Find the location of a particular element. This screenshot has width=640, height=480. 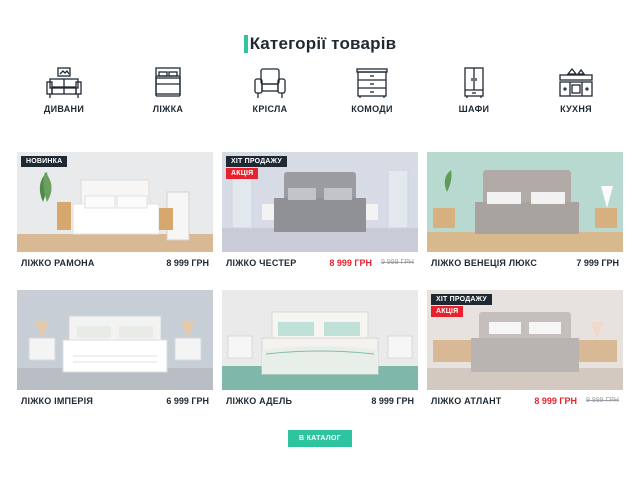

catalog-button: В КАТАЛОГ is located at coordinates (320, 438).